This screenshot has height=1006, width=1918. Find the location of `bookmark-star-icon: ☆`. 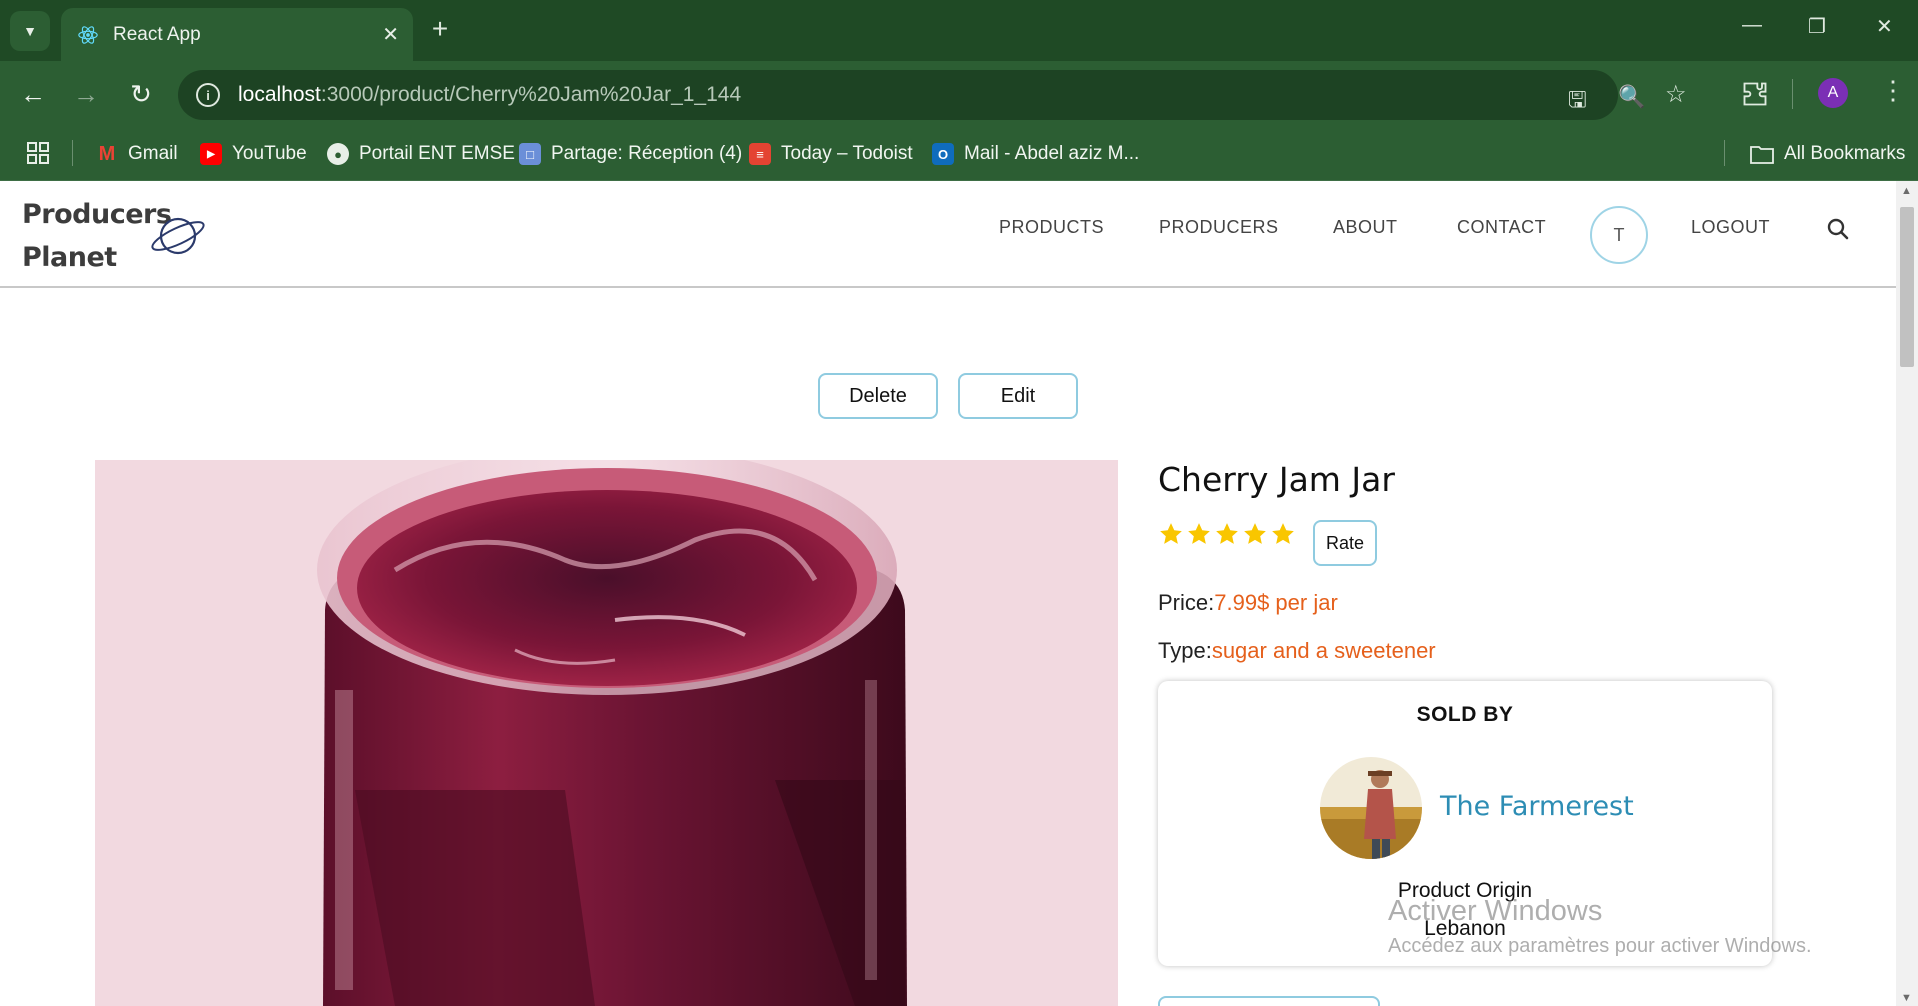

bookmark-star-icon: ☆ is located at coordinates (1676, 94).